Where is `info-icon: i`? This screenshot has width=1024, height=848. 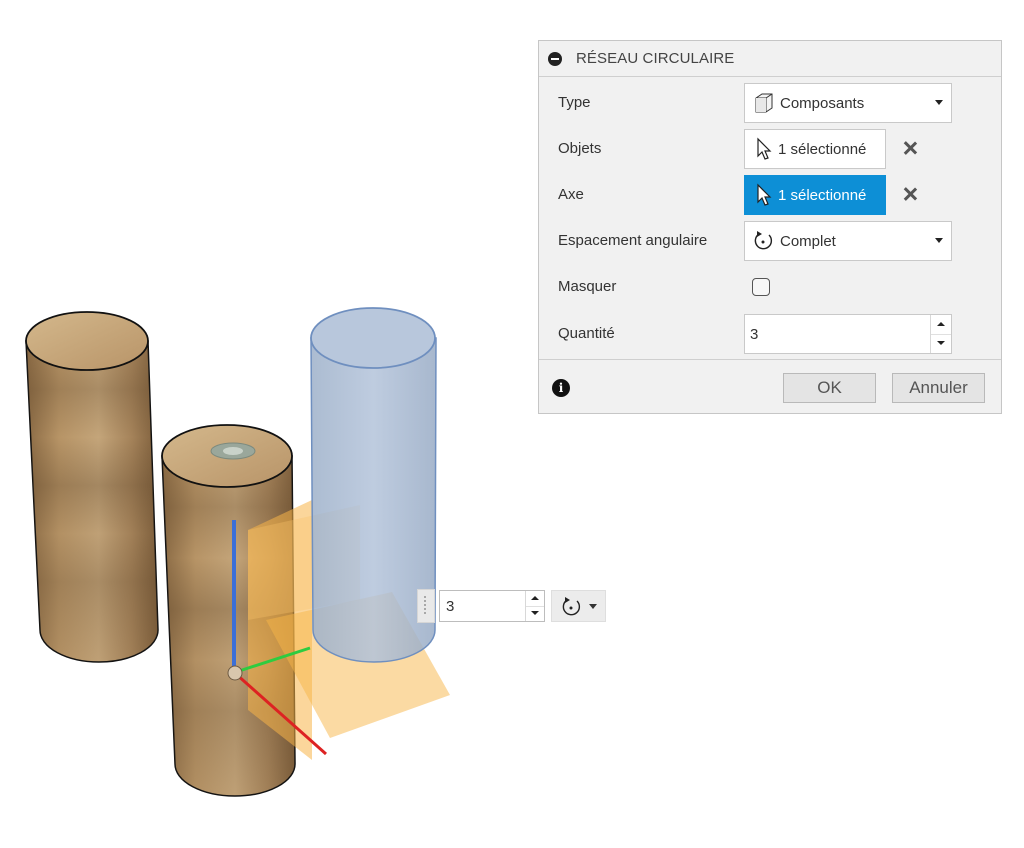
info-icon: i is located at coordinates (561, 388).